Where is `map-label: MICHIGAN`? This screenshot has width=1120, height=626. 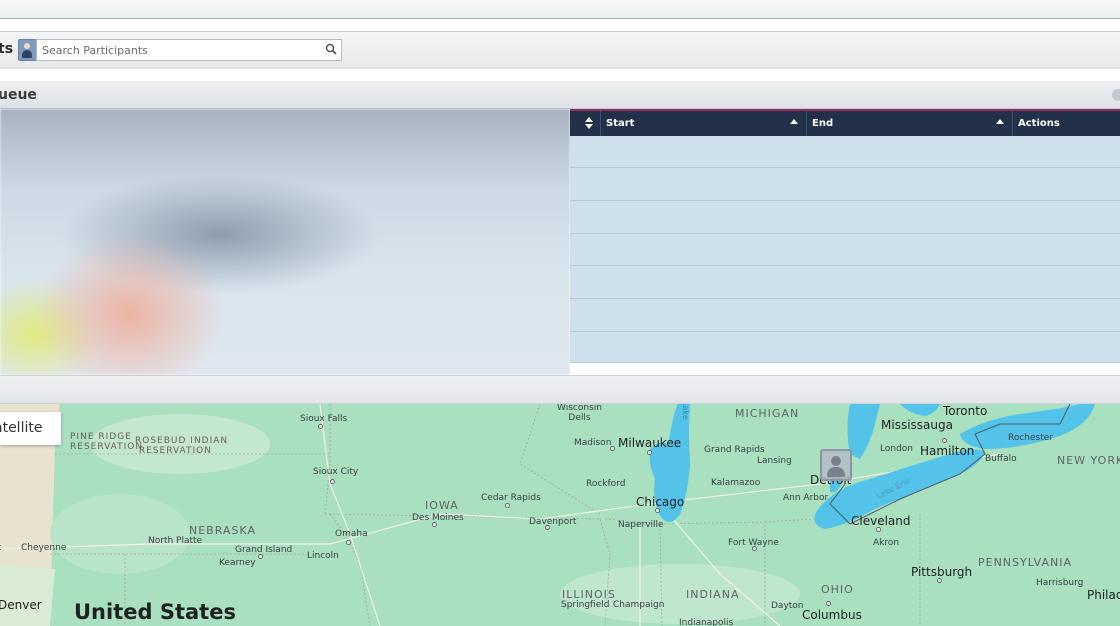
map-label: MICHIGAN is located at coordinates (767, 413).